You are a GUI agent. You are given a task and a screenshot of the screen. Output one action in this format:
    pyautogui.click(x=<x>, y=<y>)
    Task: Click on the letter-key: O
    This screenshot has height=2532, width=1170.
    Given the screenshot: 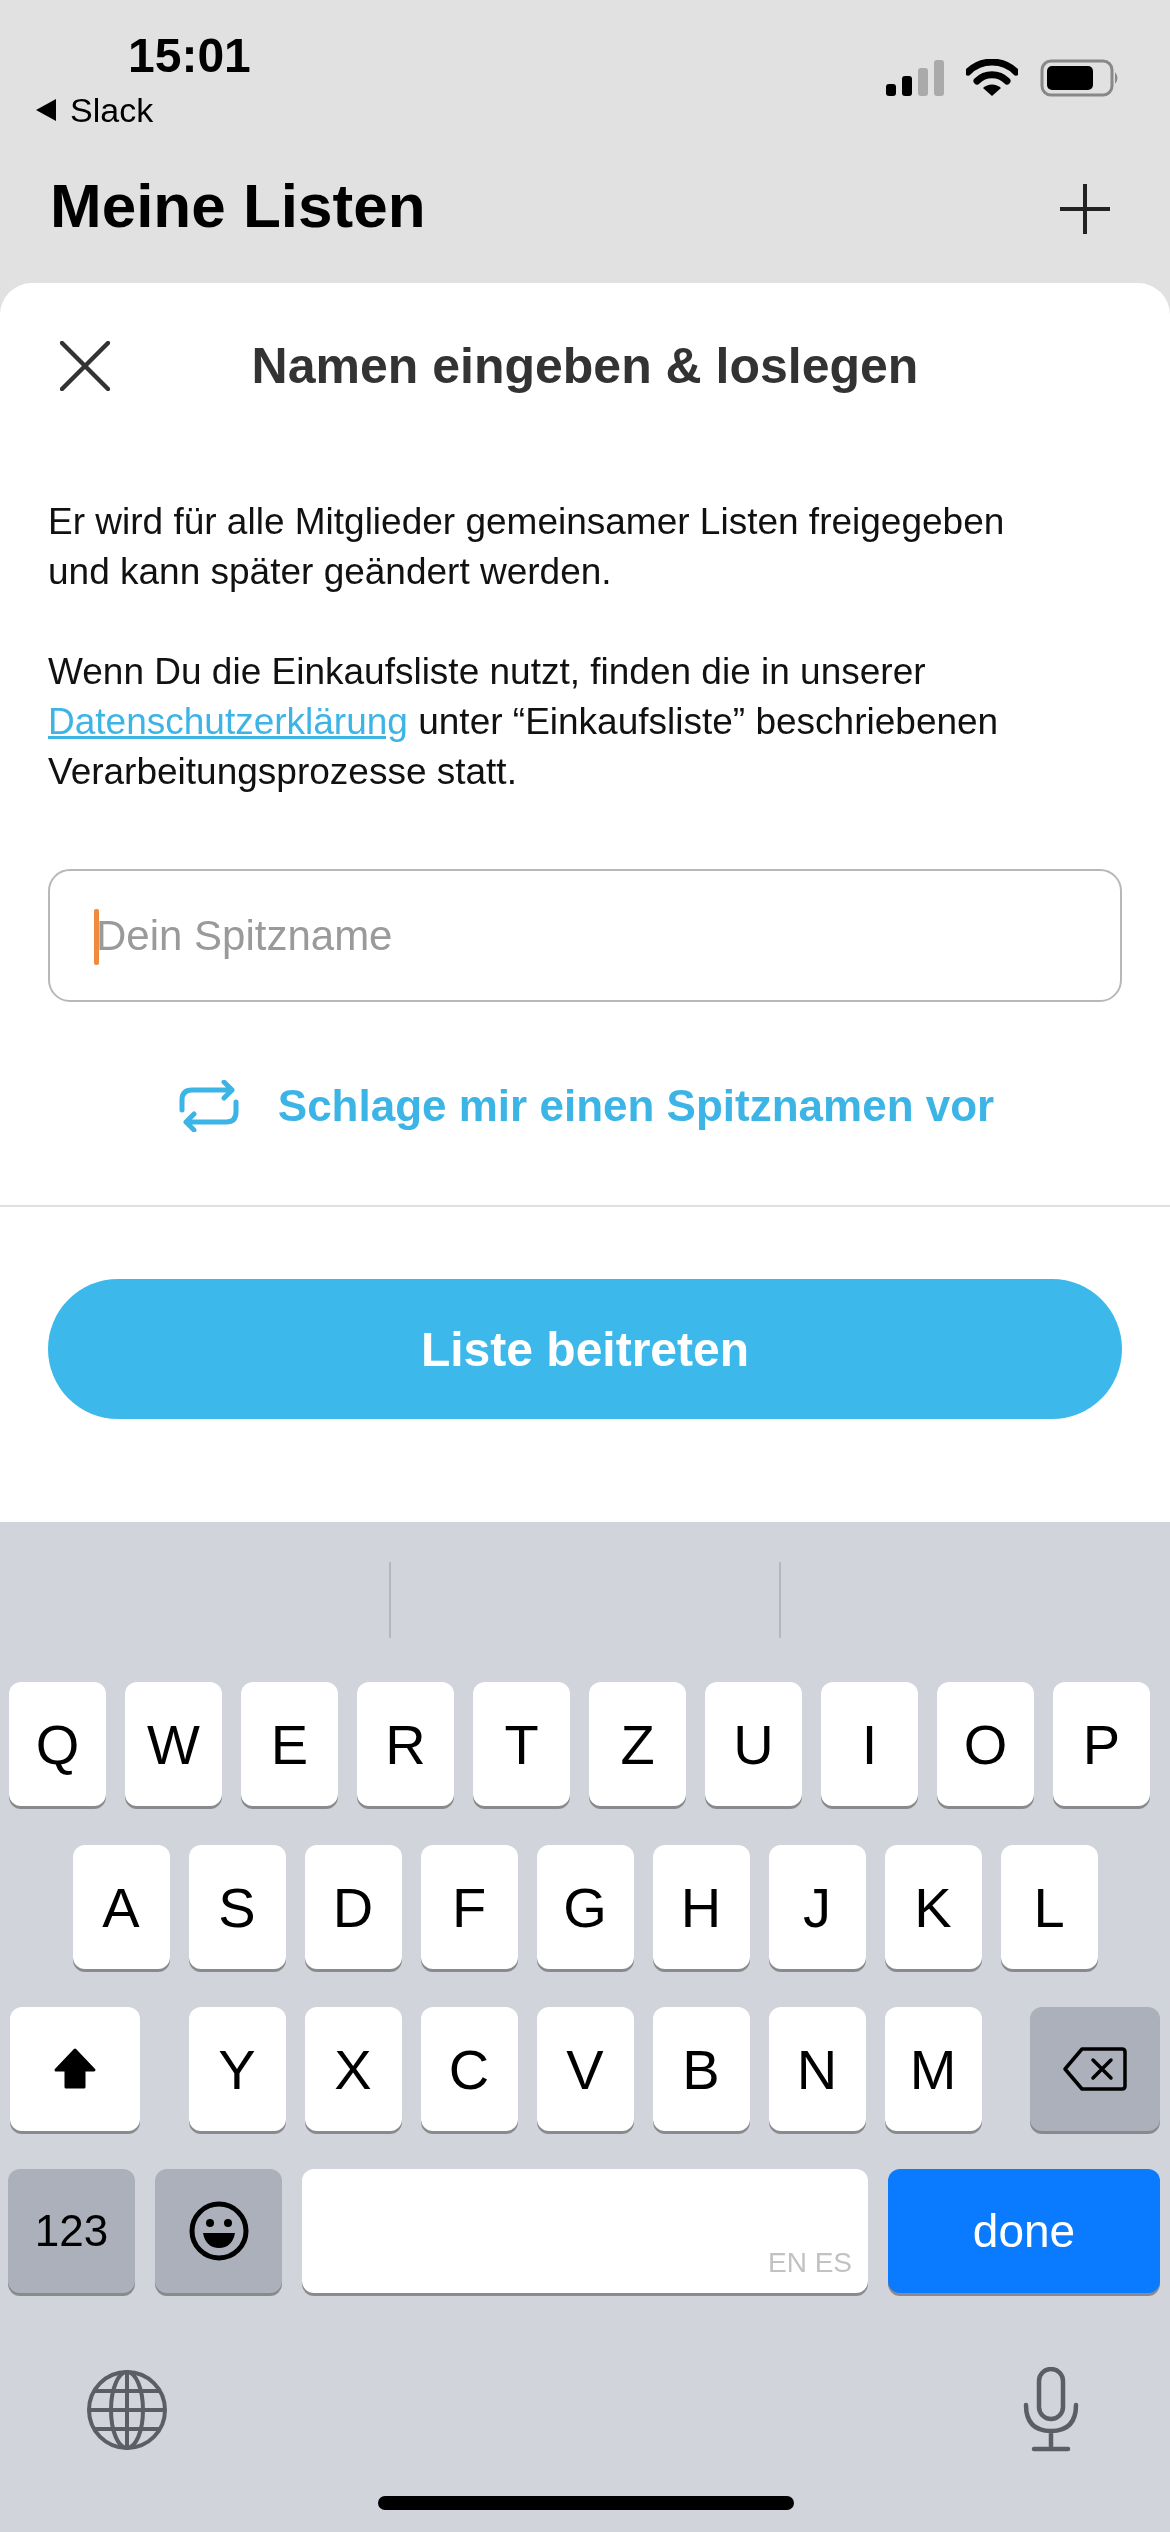 What is the action you would take?
    pyautogui.click(x=985, y=1744)
    